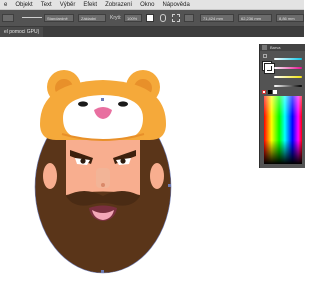 This screenshot has height=304, width=320. I want to click on cyan-slider, so click(288, 59).